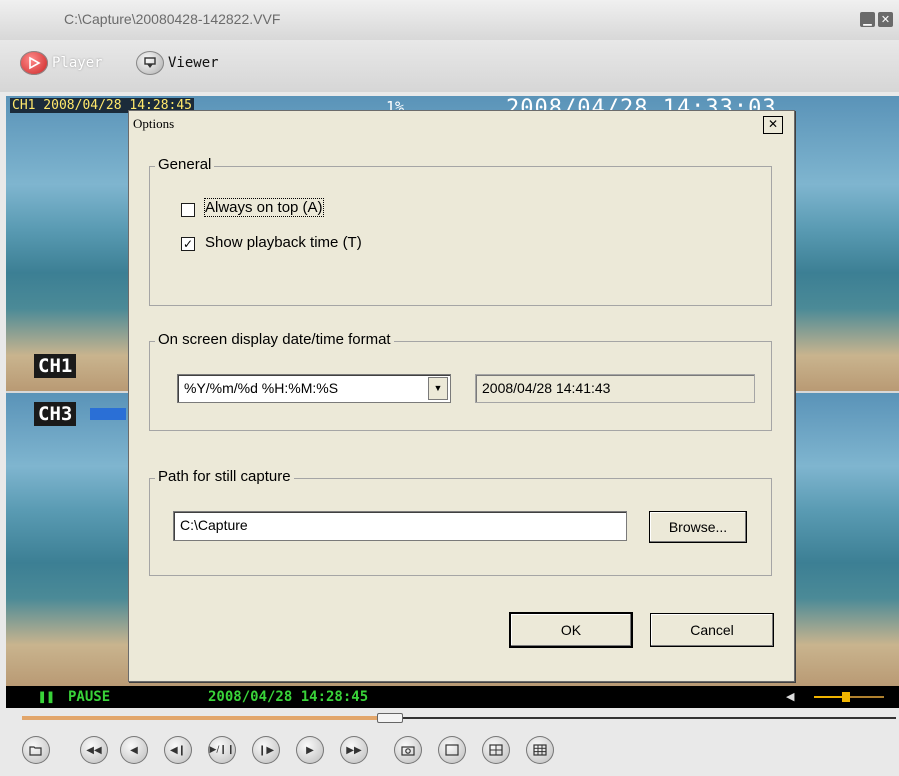 This screenshot has width=899, height=776. Describe the element at coordinates (36, 750) in the screenshot. I see `open-file-icon` at that location.